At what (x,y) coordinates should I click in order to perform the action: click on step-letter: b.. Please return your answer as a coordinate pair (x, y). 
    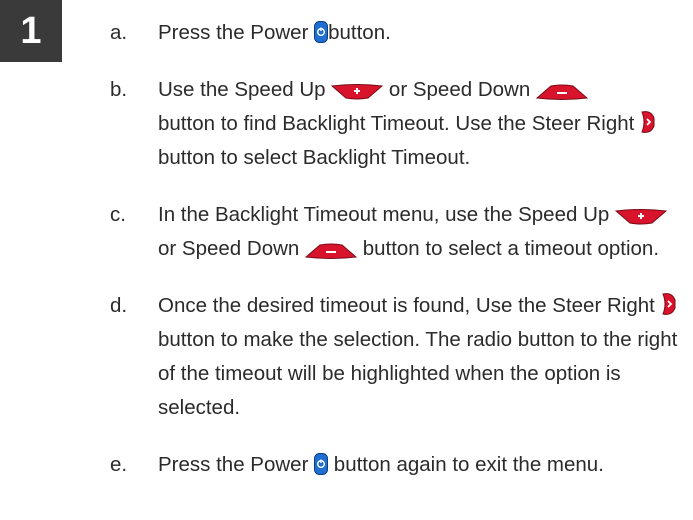
    Looking at the image, I should click on (119, 89).